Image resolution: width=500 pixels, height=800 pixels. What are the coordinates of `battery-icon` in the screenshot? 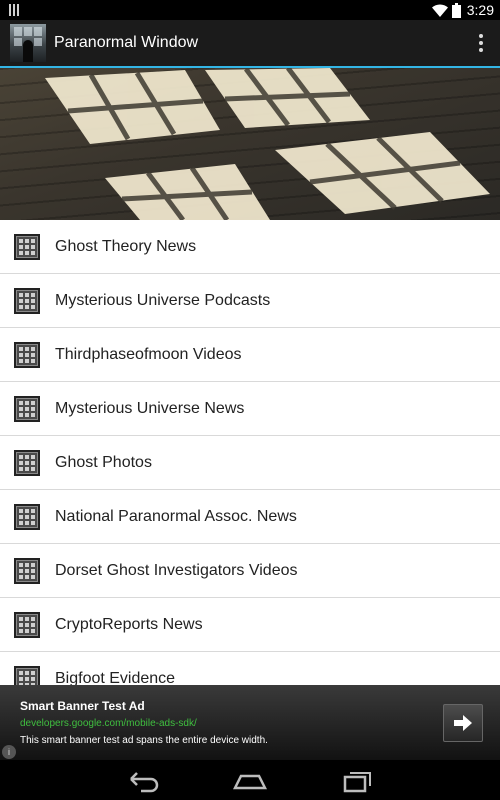 It's located at (456, 10).